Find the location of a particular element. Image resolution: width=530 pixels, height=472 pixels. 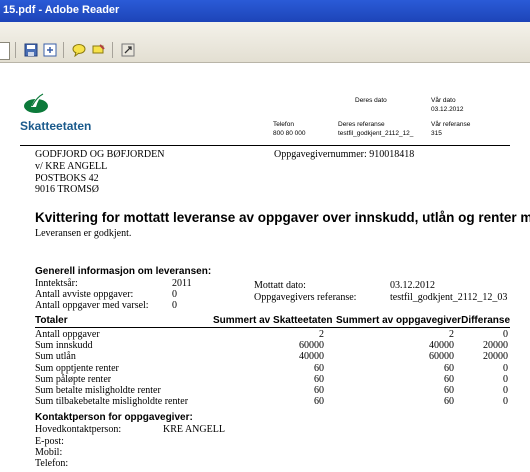

row-label: Sum tilbakebetalte misligholdte renter is located at coordinates (112, 401).